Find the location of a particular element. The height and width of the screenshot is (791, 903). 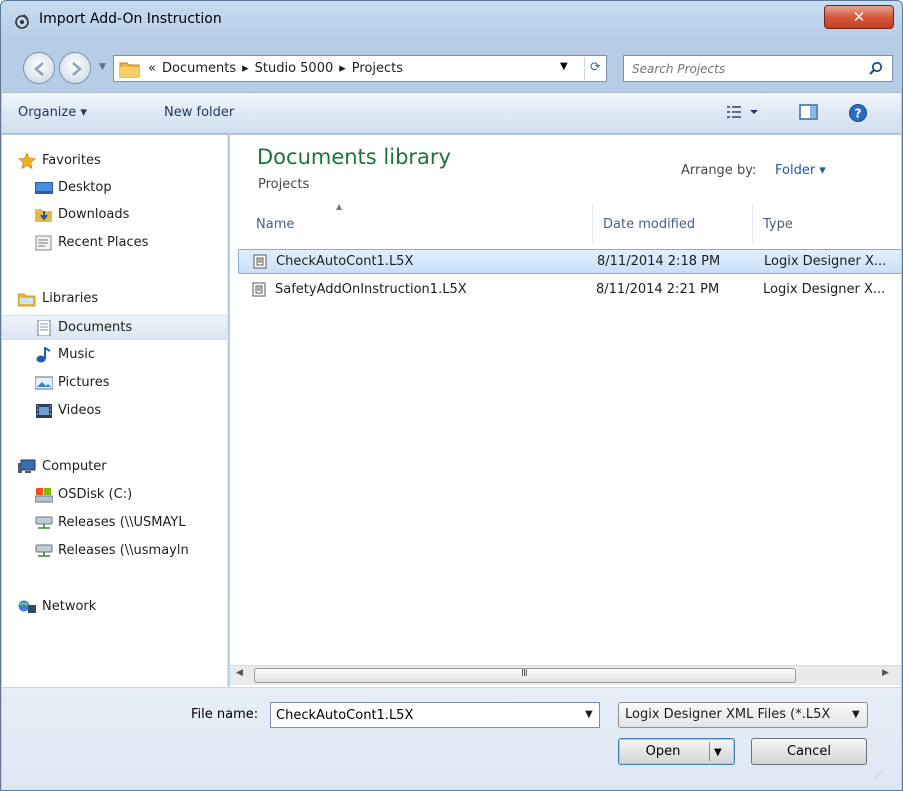

sidebar-item-recent-places: Recent Places is located at coordinates (114, 243).